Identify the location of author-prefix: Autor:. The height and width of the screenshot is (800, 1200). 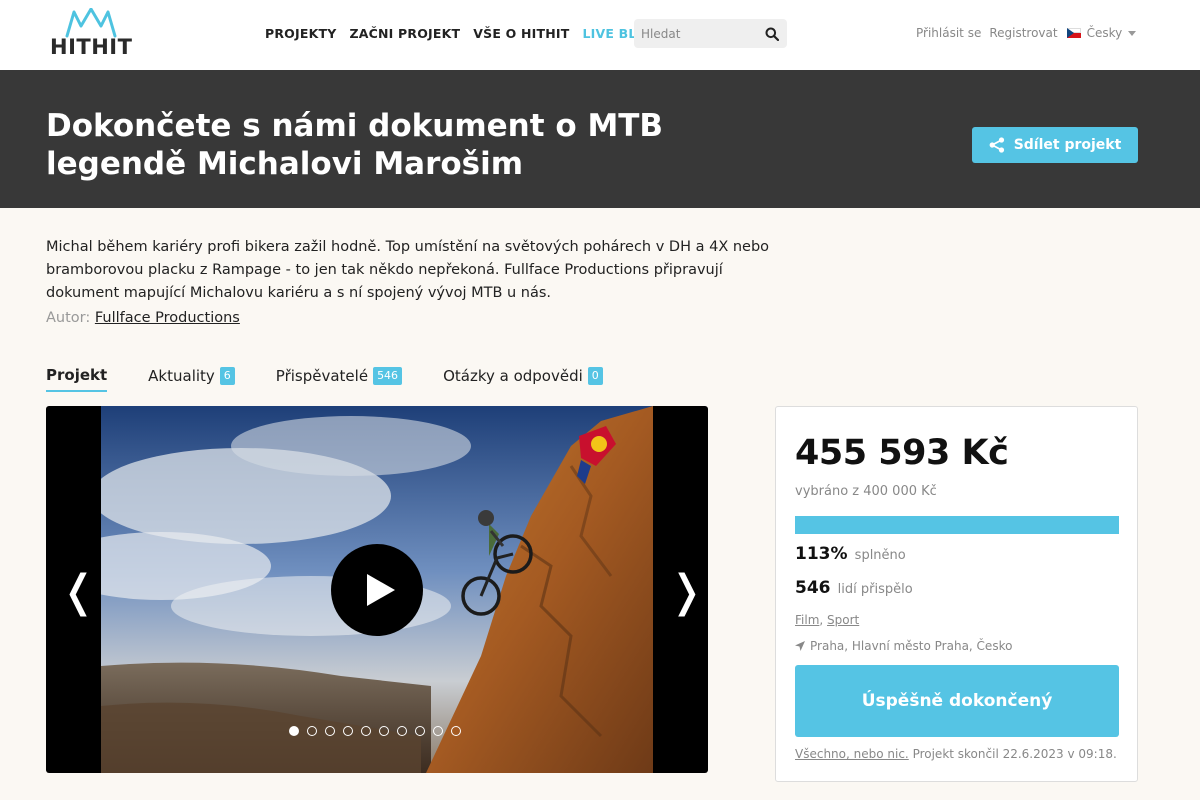
(68, 318).